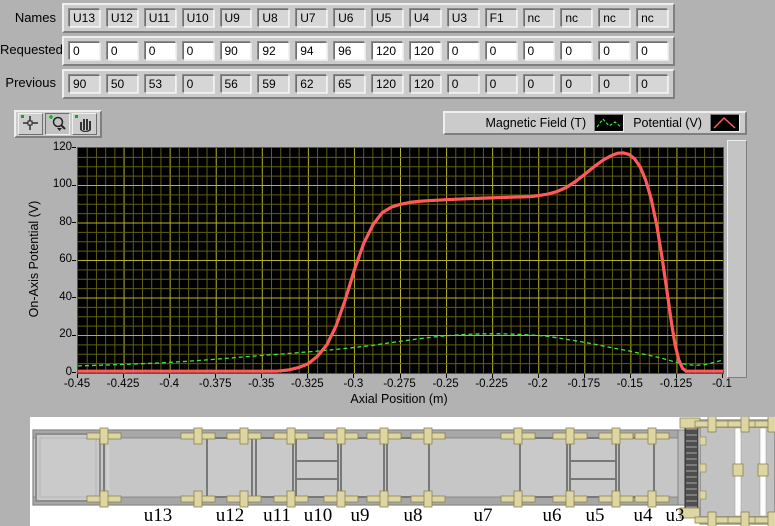  I want to click on name-cell: U6, so click(349, 18).